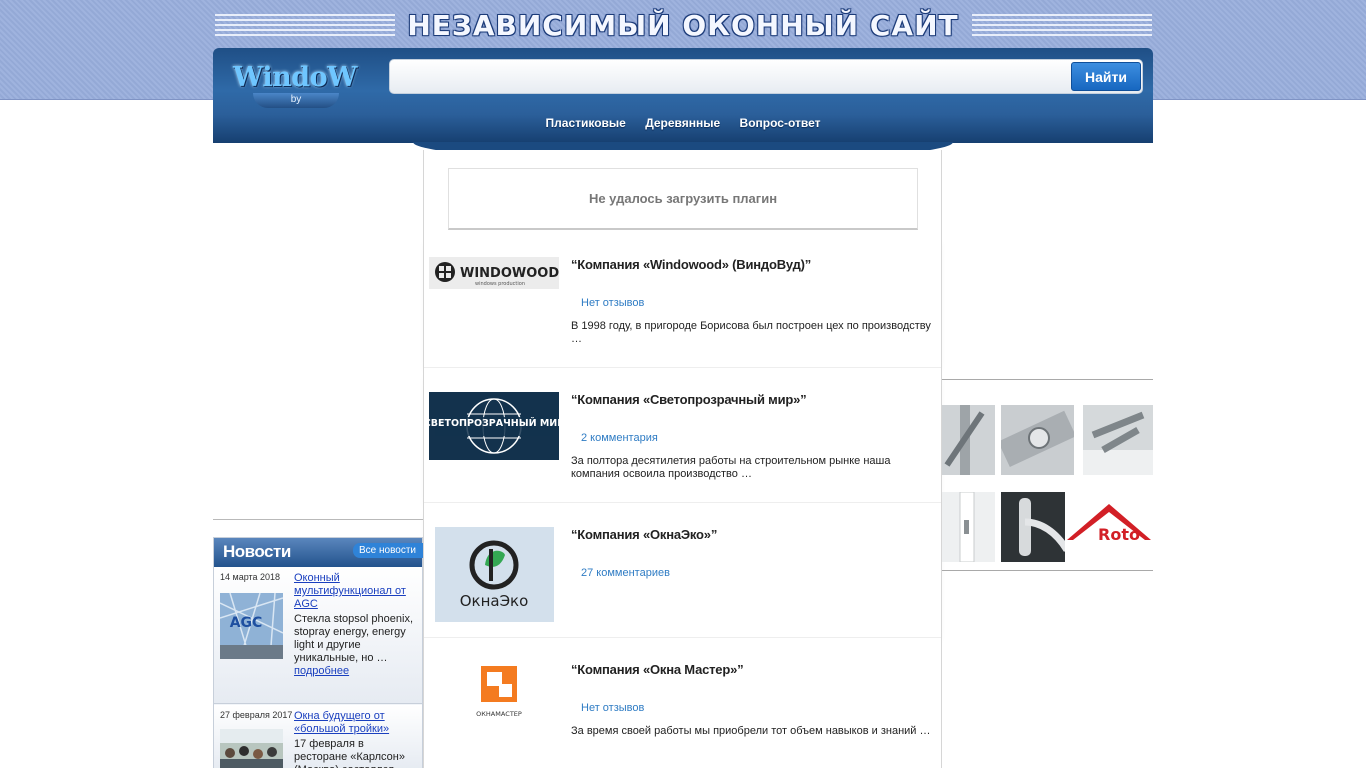 This screenshot has height=768, width=1366. Describe the element at coordinates (296, 100) in the screenshot. I see `logo-suffix: by` at that location.